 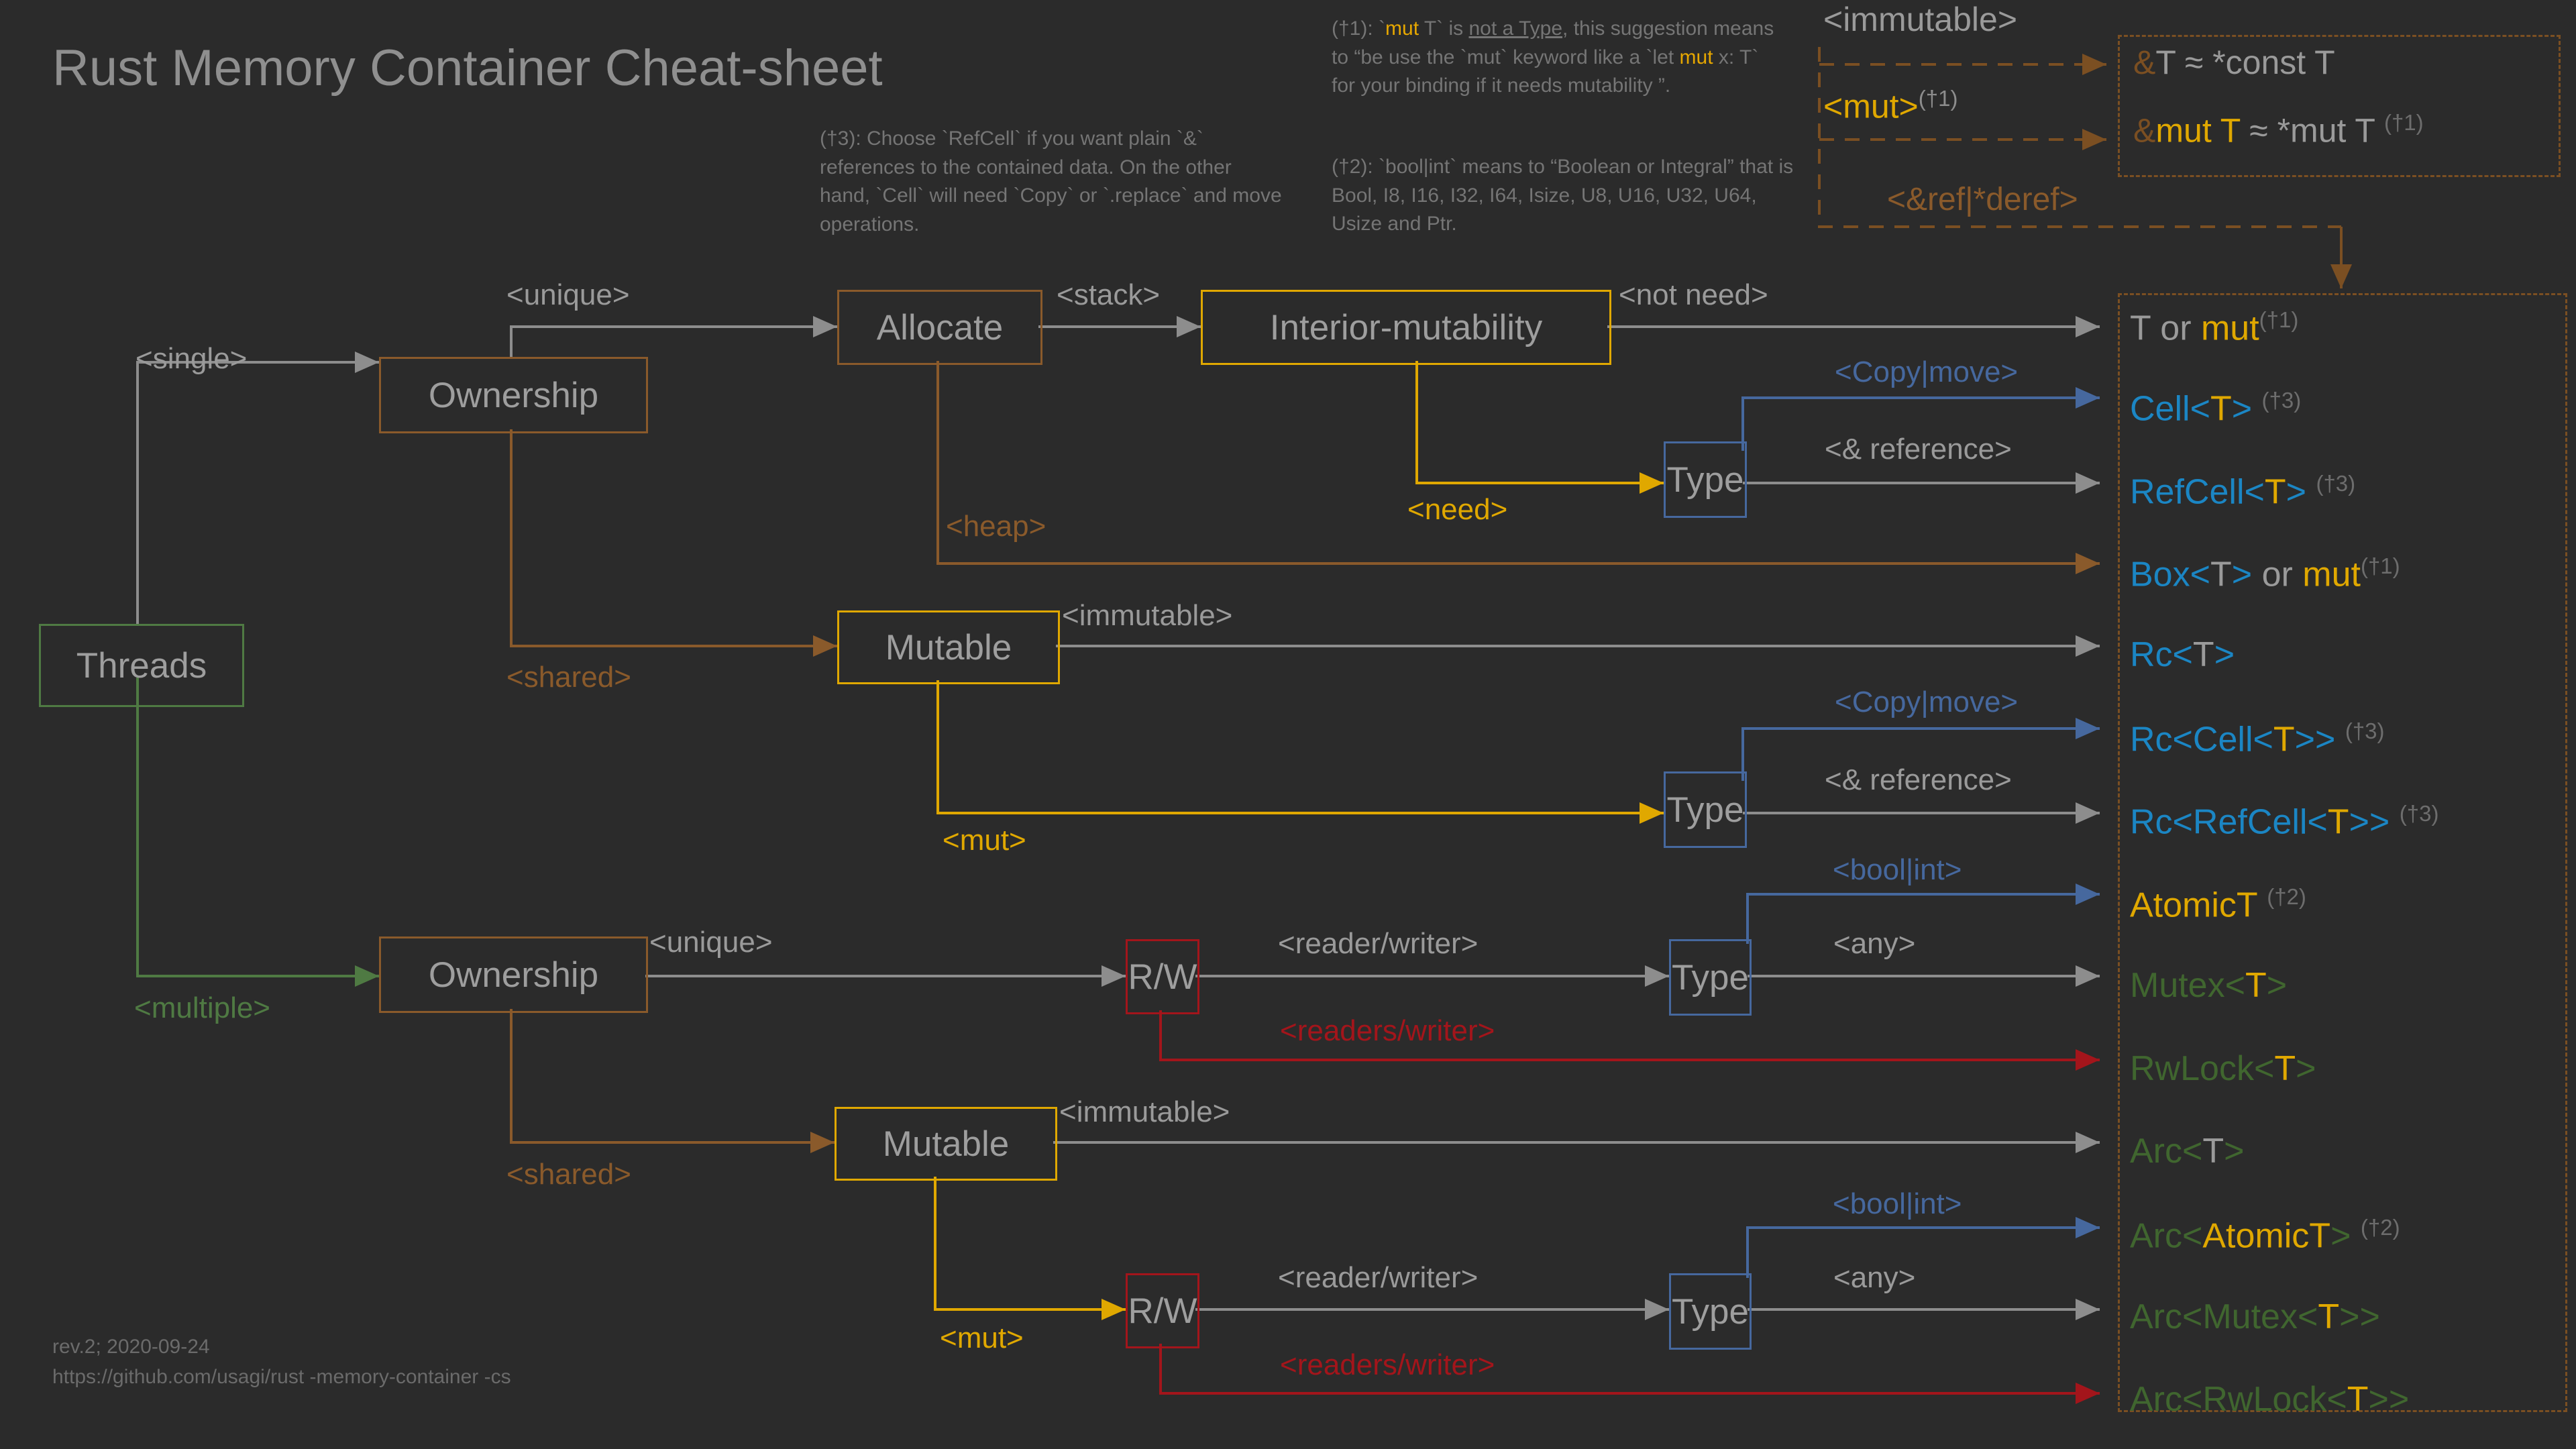 I want to click on node-mutable-single: Mutable, so click(x=948, y=647).